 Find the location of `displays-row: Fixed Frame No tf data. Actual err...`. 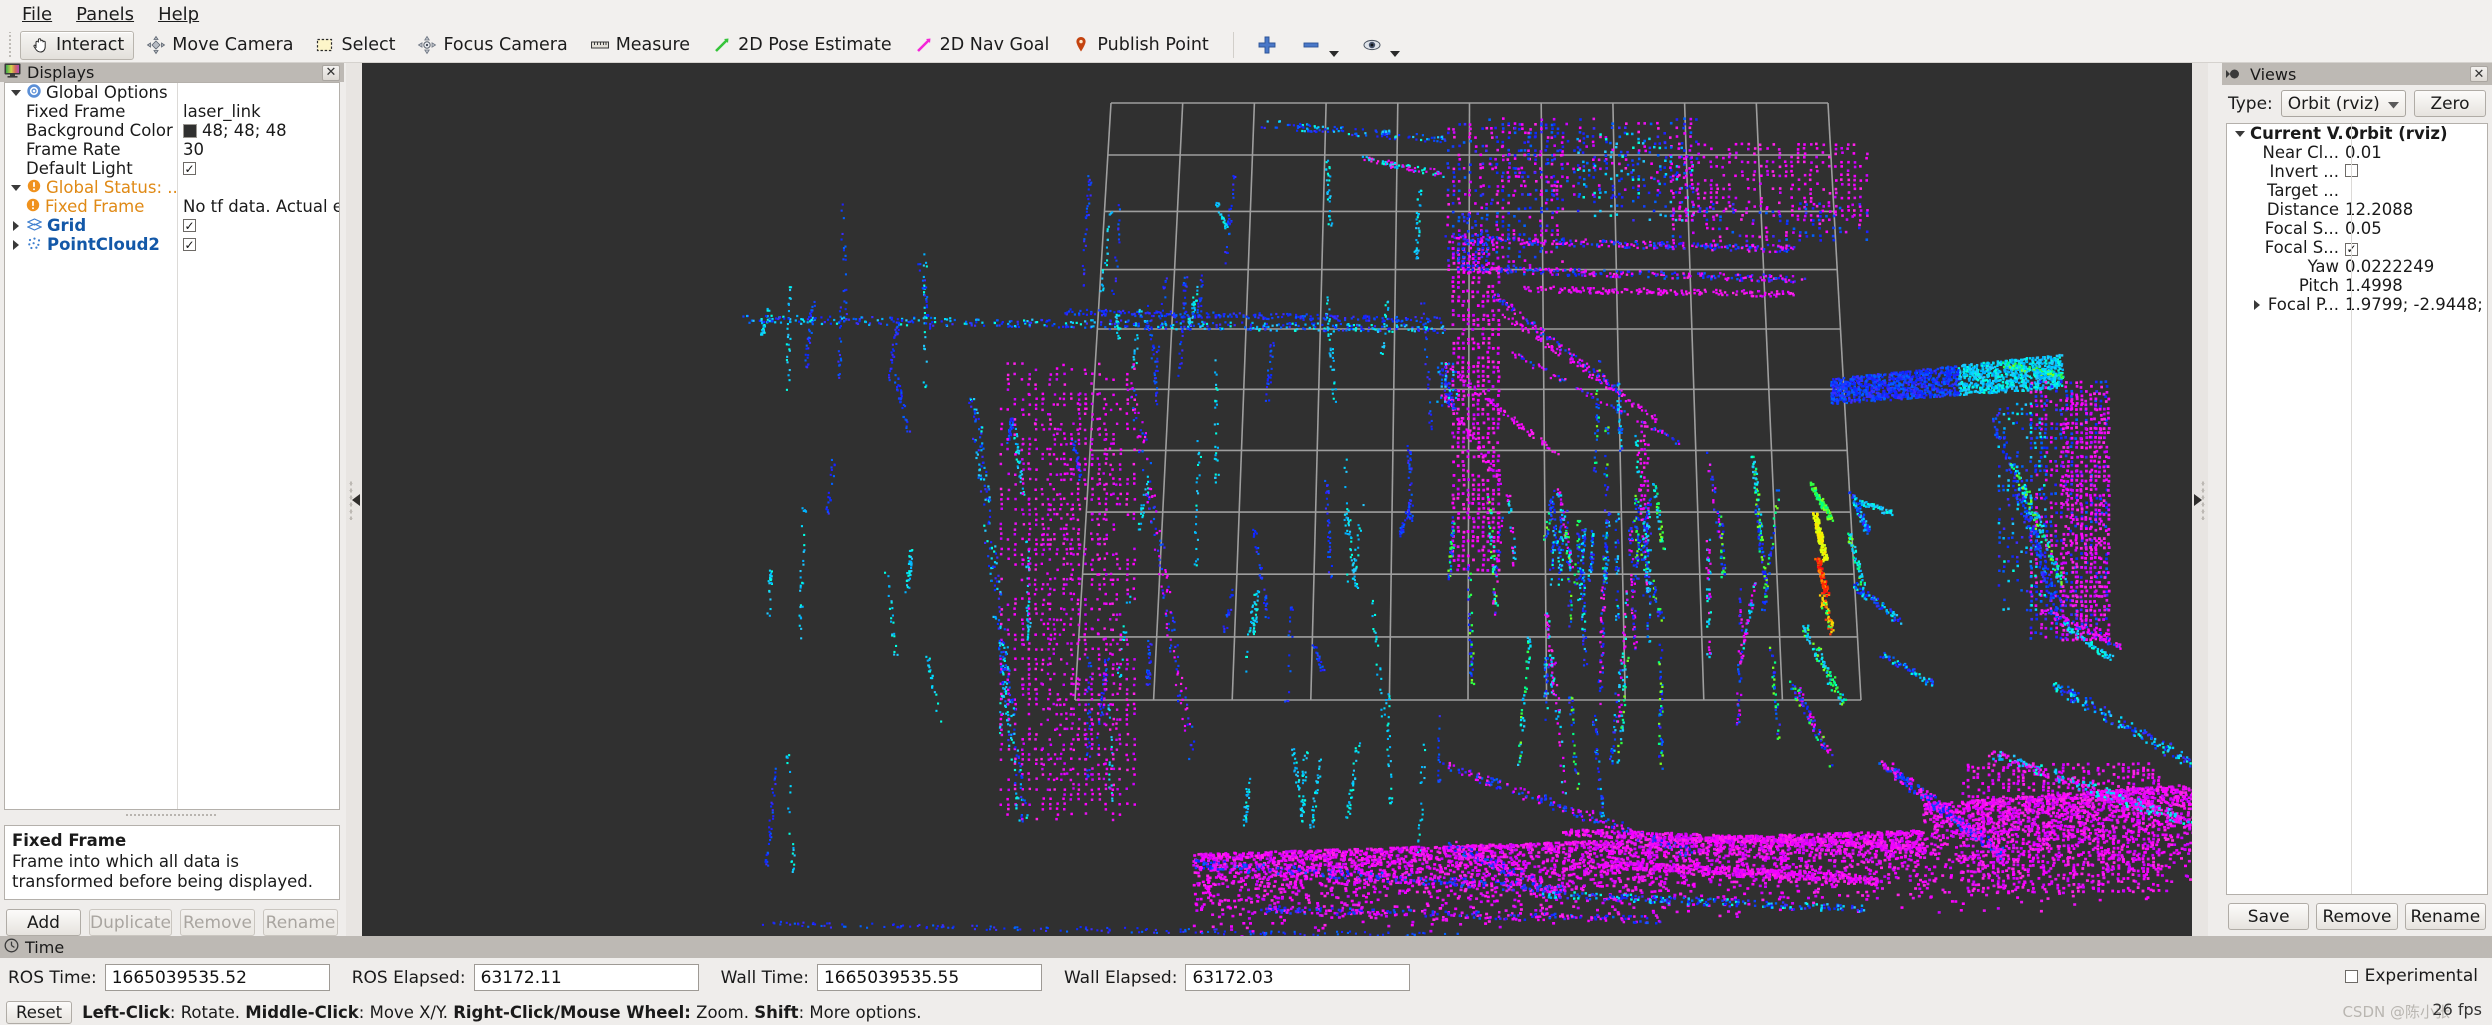

displays-row: Fixed Frame No tf data. Actual err... is located at coordinates (172, 206).